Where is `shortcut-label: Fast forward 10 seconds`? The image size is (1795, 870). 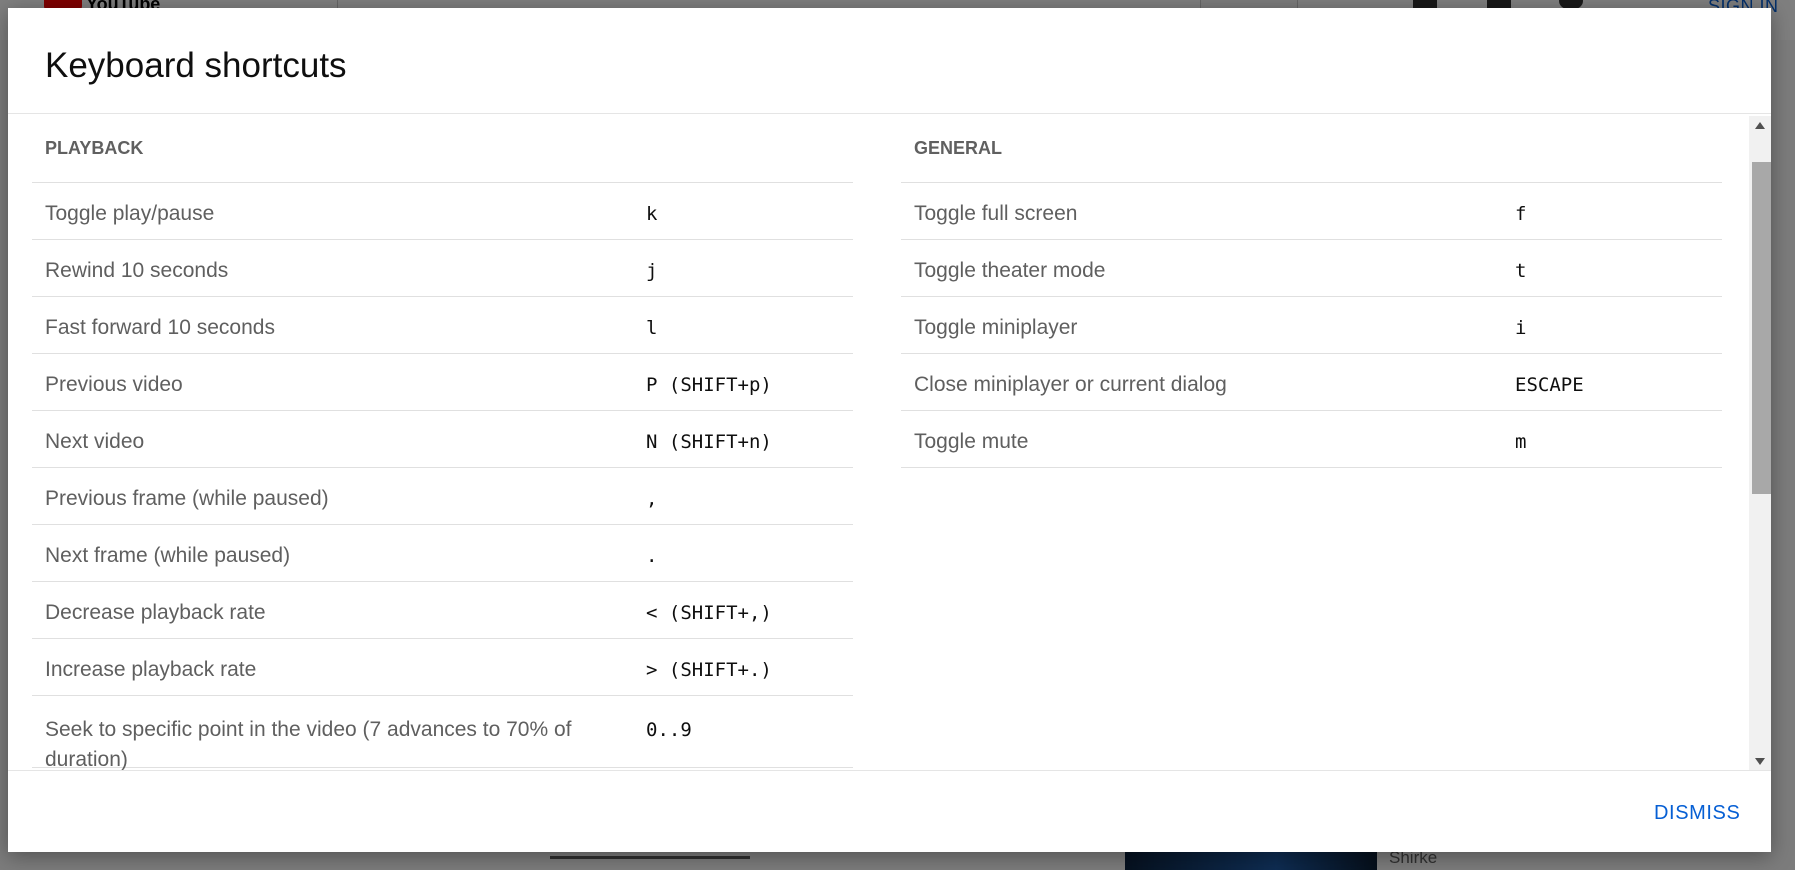 shortcut-label: Fast forward 10 seconds is located at coordinates (160, 327).